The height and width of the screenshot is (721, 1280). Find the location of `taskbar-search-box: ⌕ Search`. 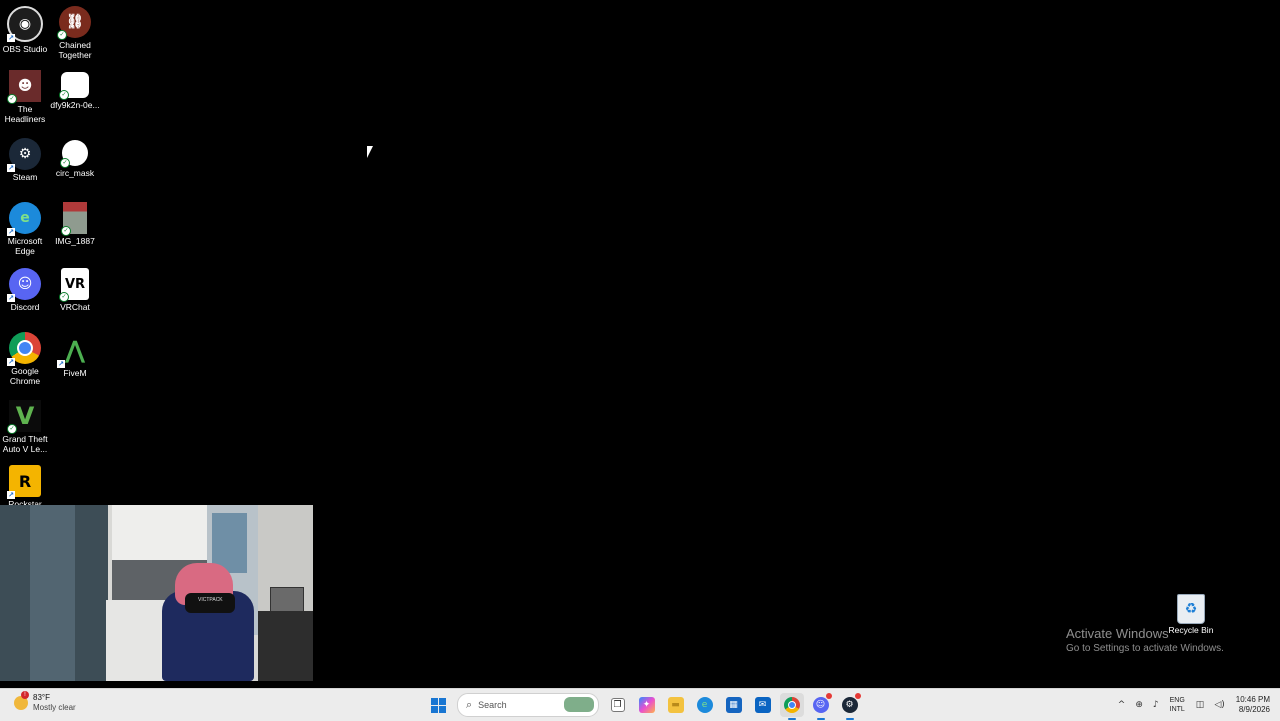

taskbar-search-box: ⌕ Search is located at coordinates (528, 705).